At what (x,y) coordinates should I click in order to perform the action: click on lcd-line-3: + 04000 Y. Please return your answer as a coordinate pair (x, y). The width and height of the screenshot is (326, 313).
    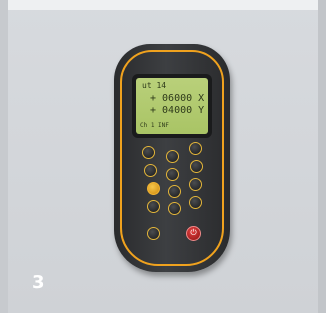
    Looking at the image, I should click on (177, 110).